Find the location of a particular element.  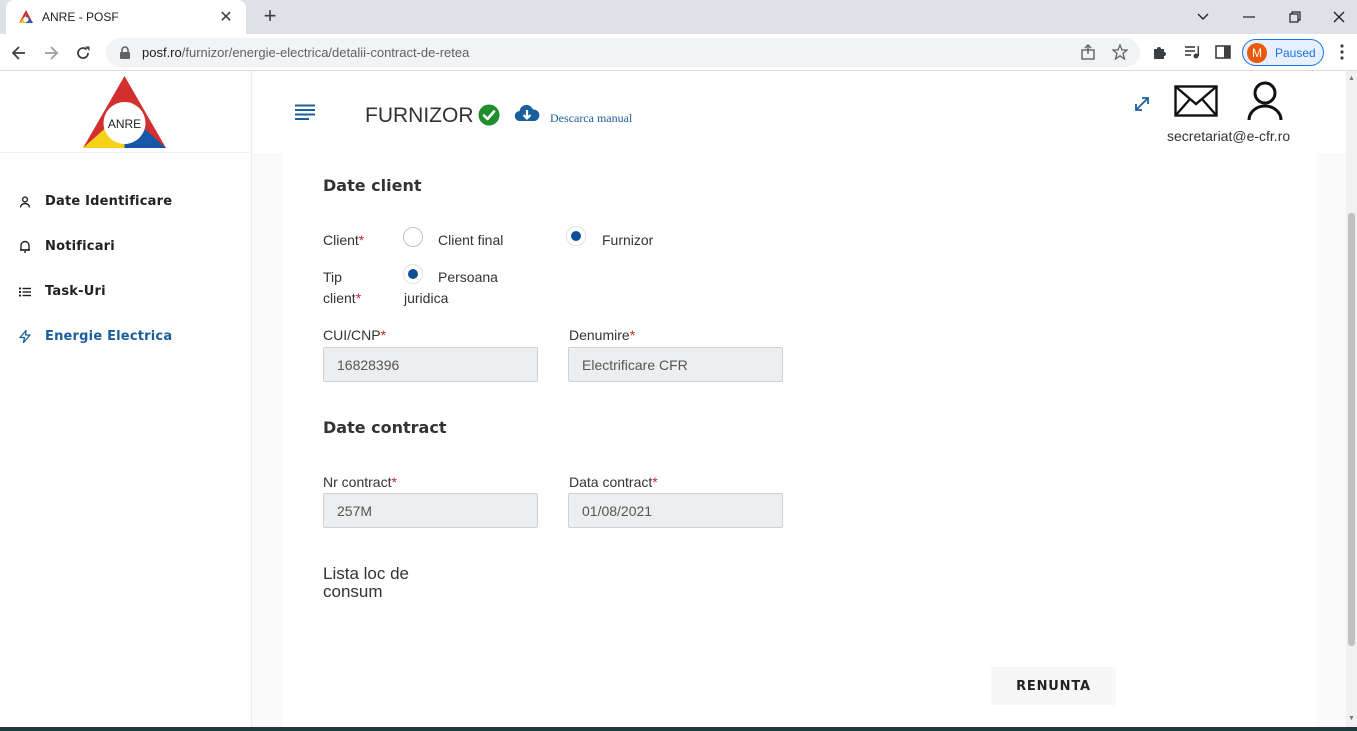

forward-arrow-icon is located at coordinates (52, 53).